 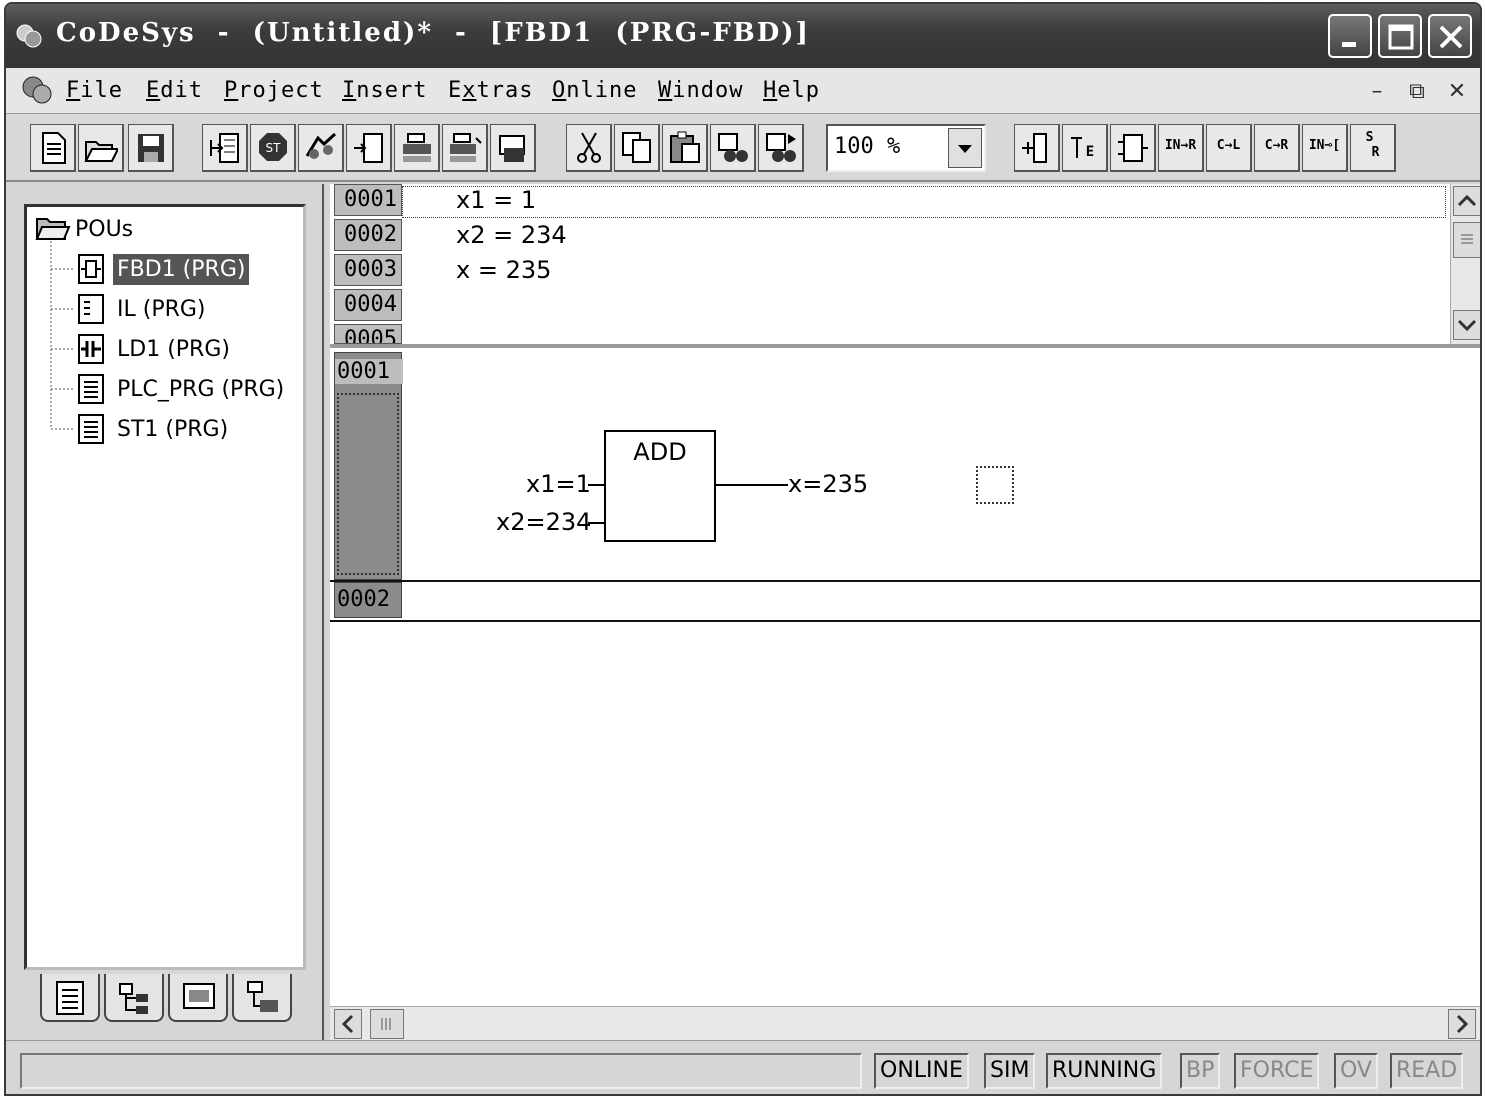 I want to click on line-number: 0002, so click(x=368, y=235).